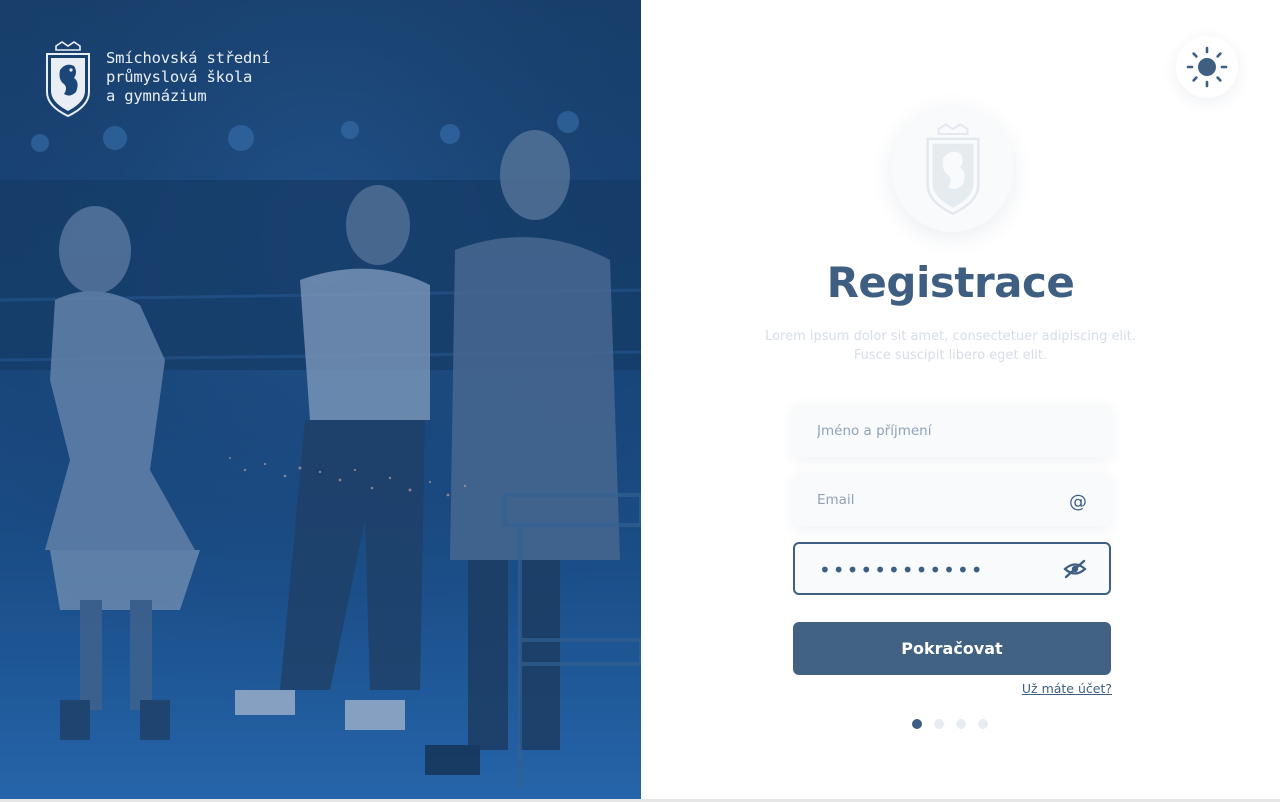  I want to click on email-field: @, so click(952, 499).